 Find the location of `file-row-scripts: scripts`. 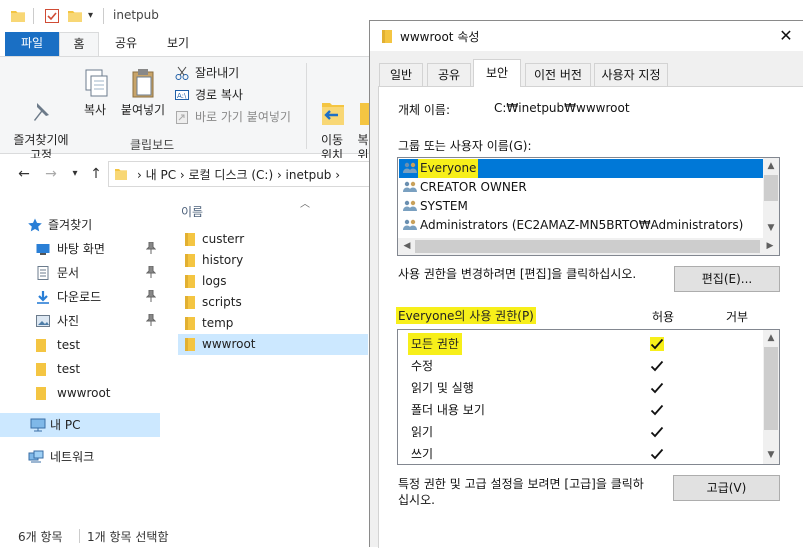

file-row-scripts: scripts is located at coordinates (273, 302).